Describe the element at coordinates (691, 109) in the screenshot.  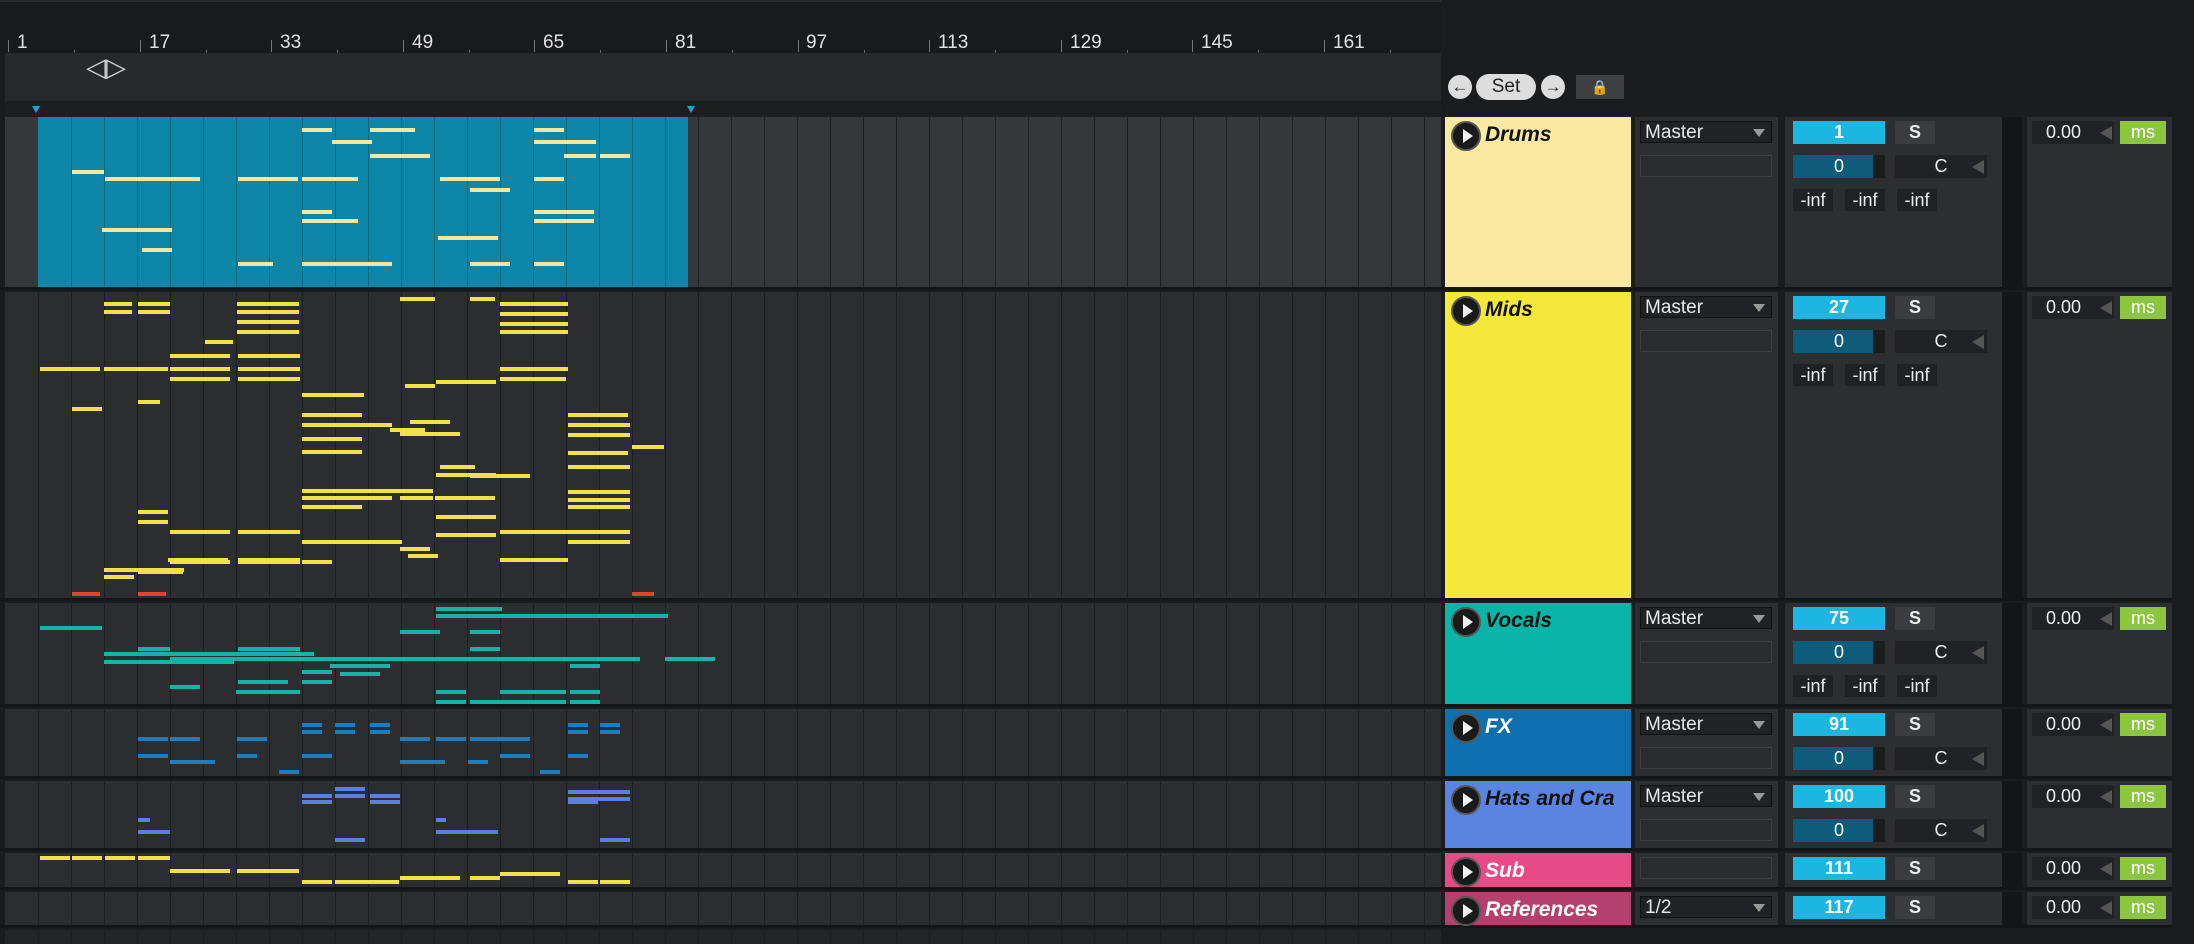
I see `loop-end-marker-icon` at that location.